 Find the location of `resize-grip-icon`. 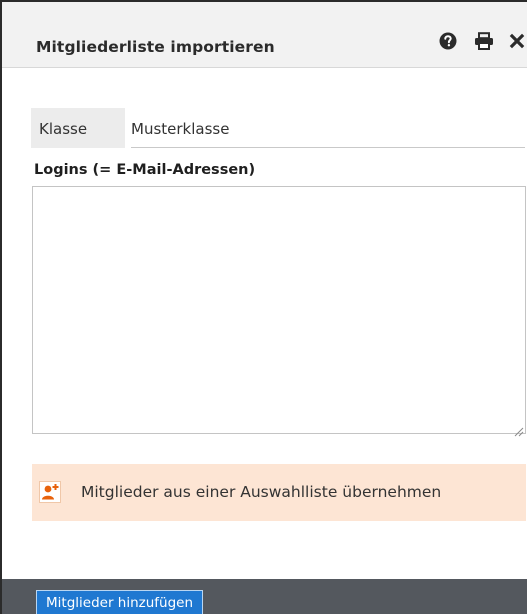

resize-grip-icon is located at coordinates (518, 429).